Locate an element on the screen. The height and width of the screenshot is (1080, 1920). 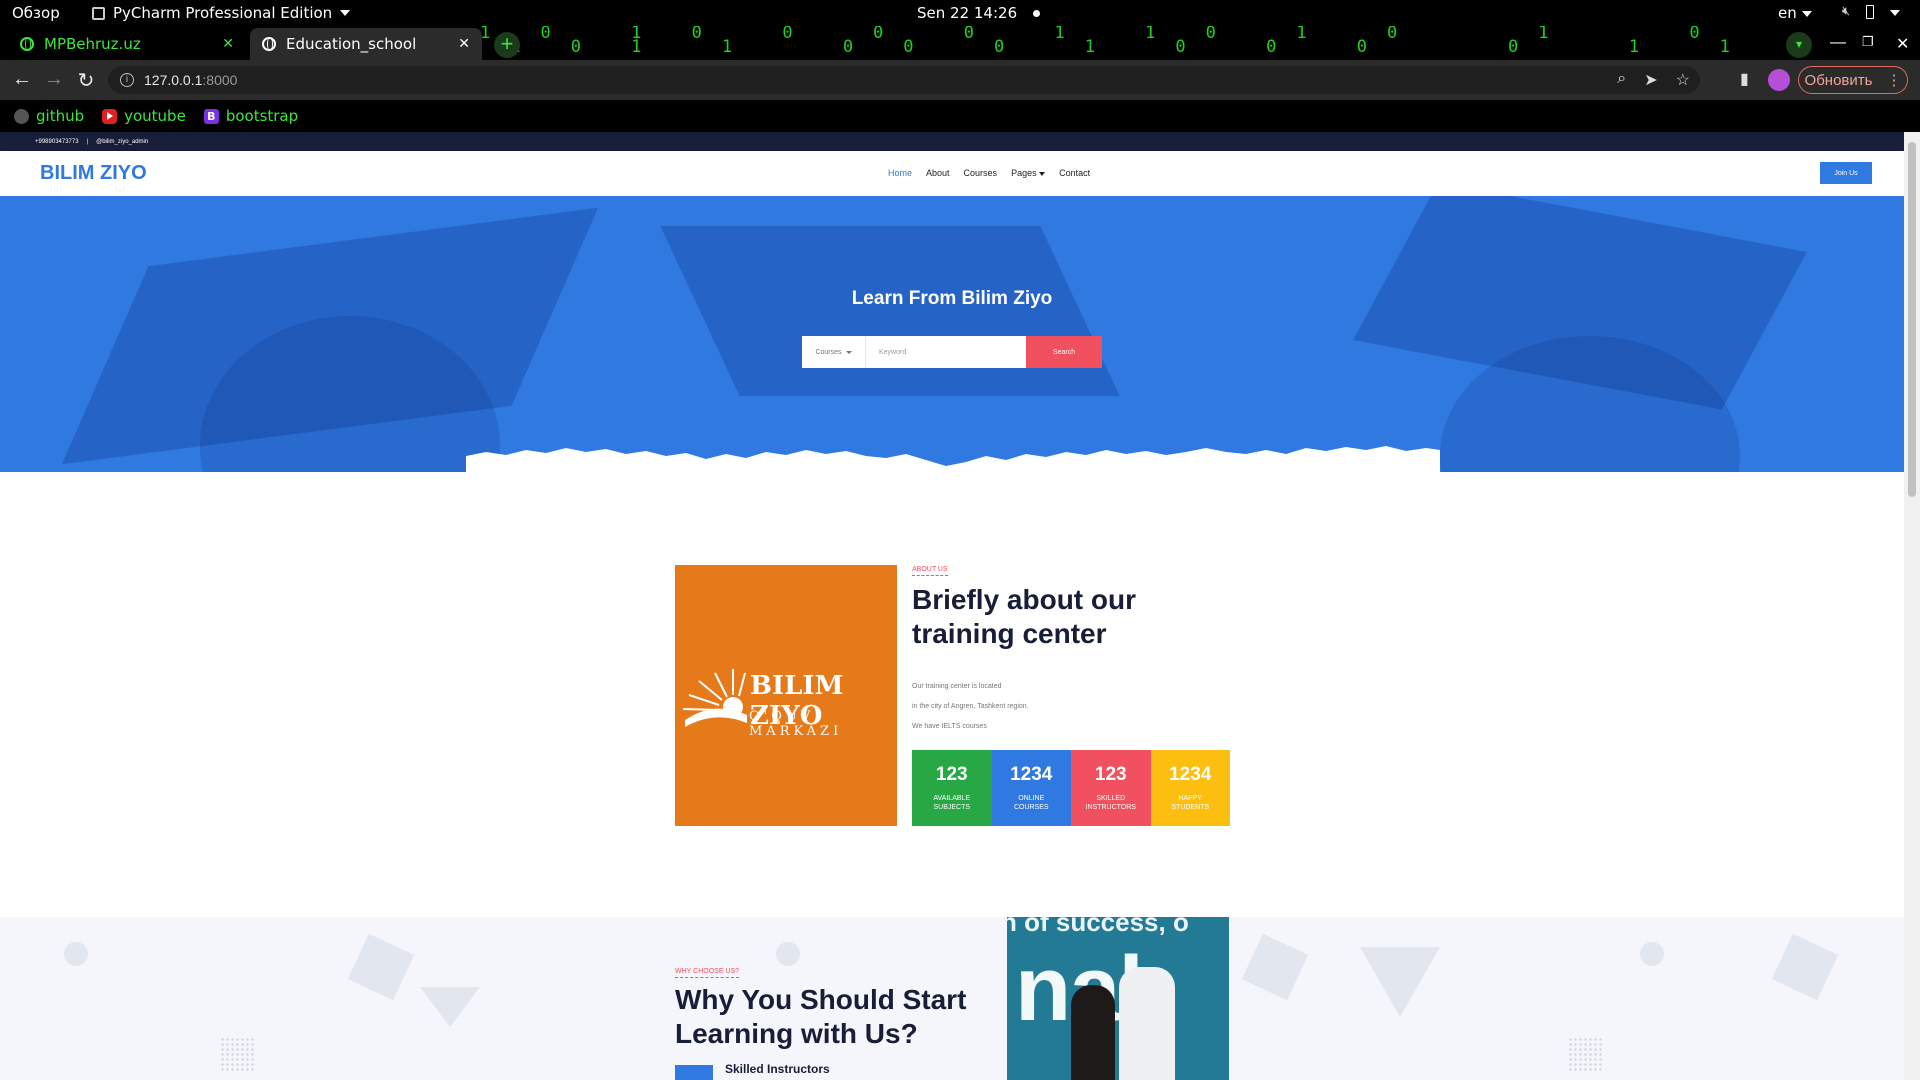
hero-title: Learn From Bilim Ziyo is located at coordinates (952, 298).